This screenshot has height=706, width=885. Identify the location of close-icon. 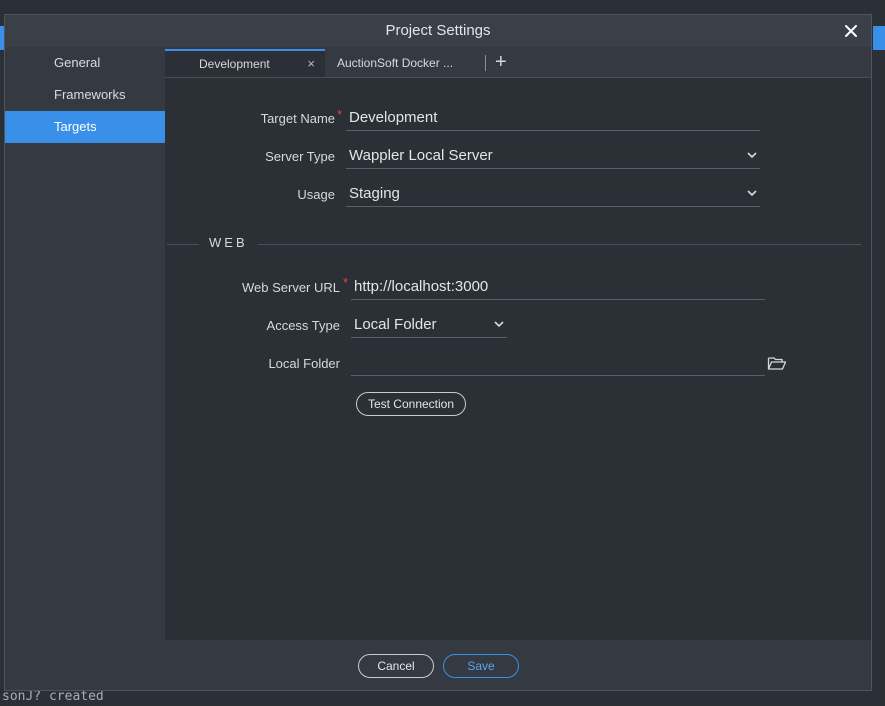
(851, 31).